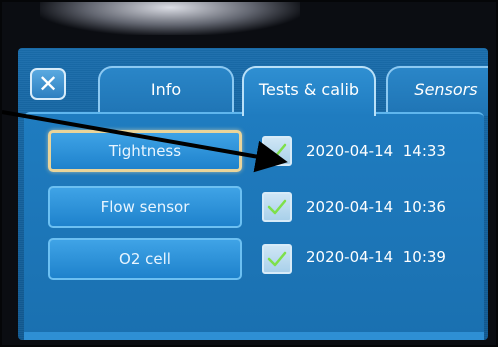 The image size is (498, 347). What do you see at coordinates (424, 151) in the screenshot?
I see `tightness-time: 14:33` at bounding box center [424, 151].